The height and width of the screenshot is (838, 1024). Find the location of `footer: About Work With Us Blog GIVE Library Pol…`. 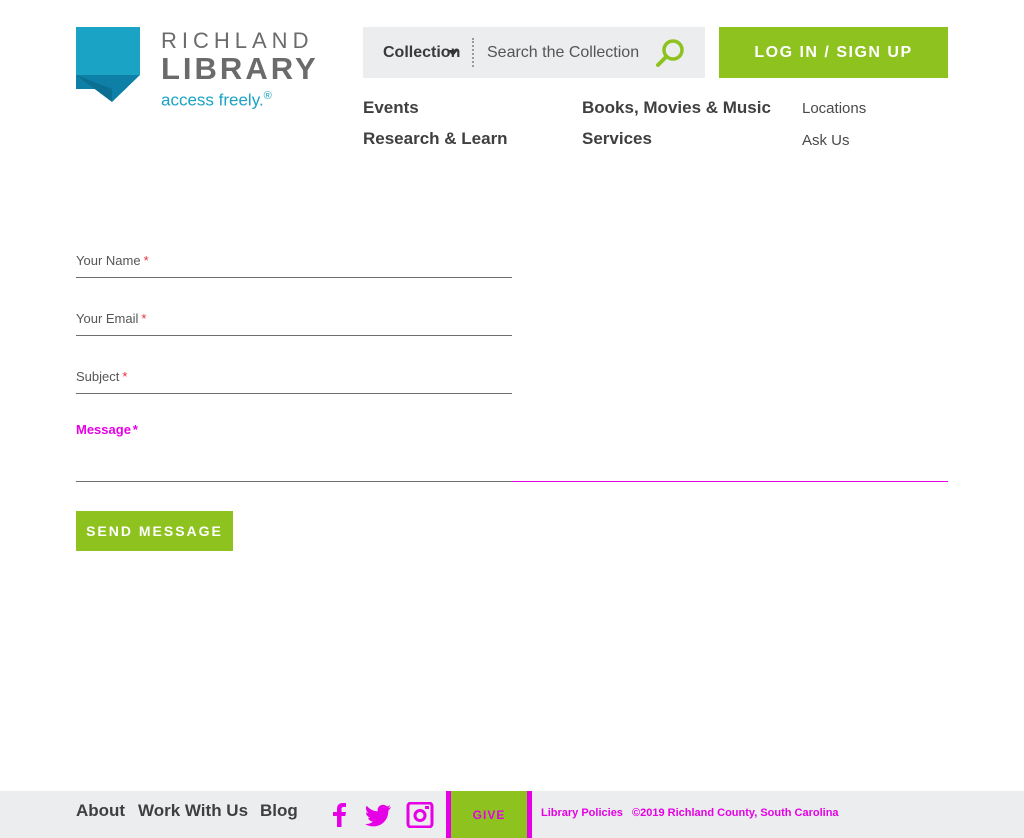

footer: About Work With Us Blog GIVE Library Pol… is located at coordinates (512, 814).